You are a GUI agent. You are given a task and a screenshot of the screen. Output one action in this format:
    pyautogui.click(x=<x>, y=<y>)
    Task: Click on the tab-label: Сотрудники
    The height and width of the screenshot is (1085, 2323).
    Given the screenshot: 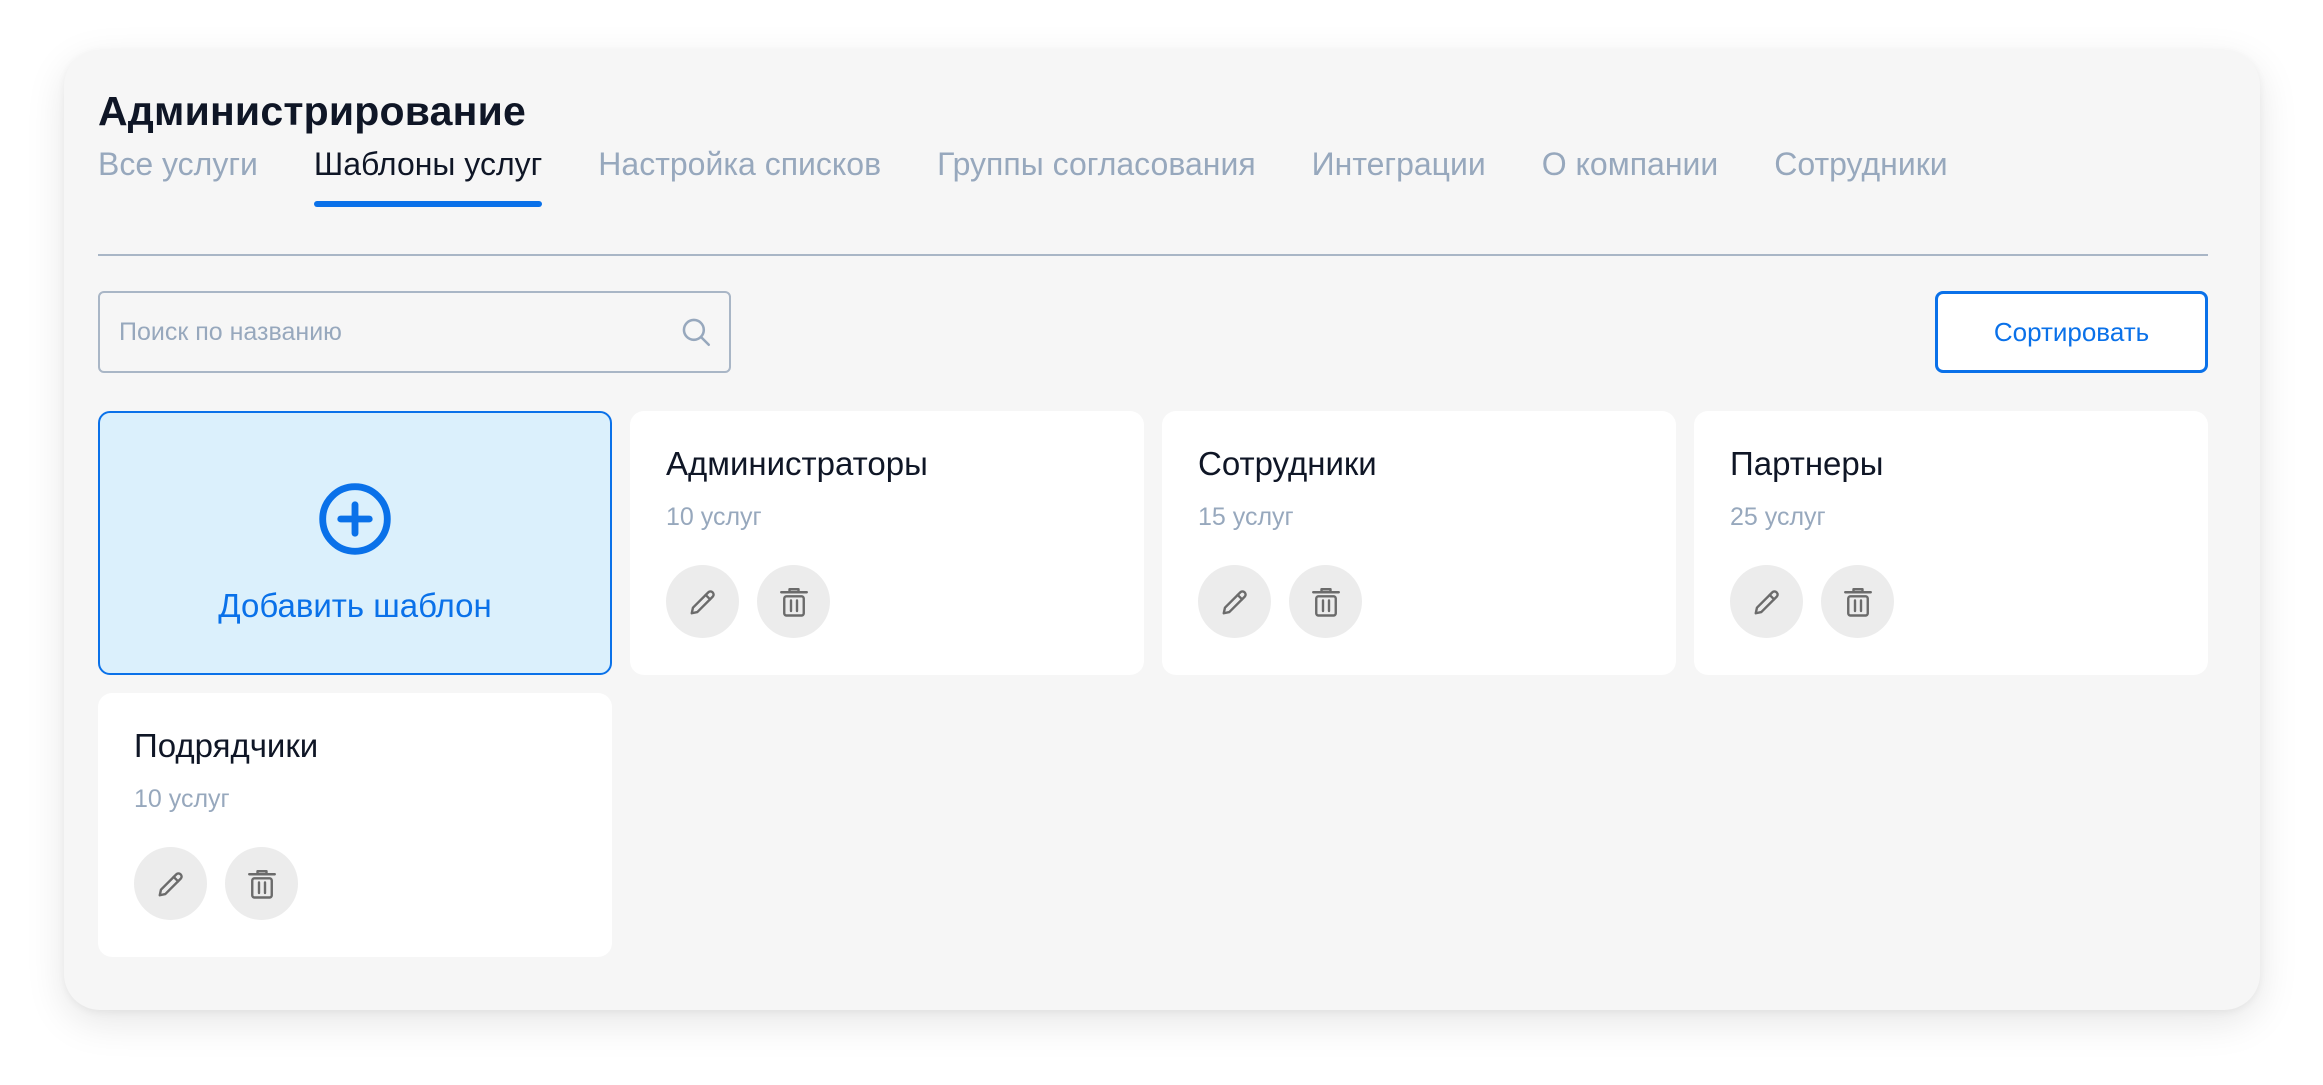 What is the action you would take?
    pyautogui.click(x=1861, y=164)
    